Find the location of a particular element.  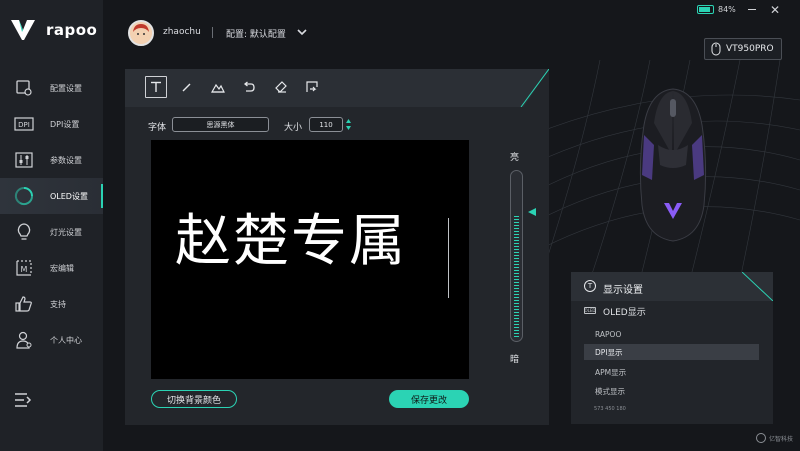

config-selector-label: 配置: 默认配置 is located at coordinates (256, 33).